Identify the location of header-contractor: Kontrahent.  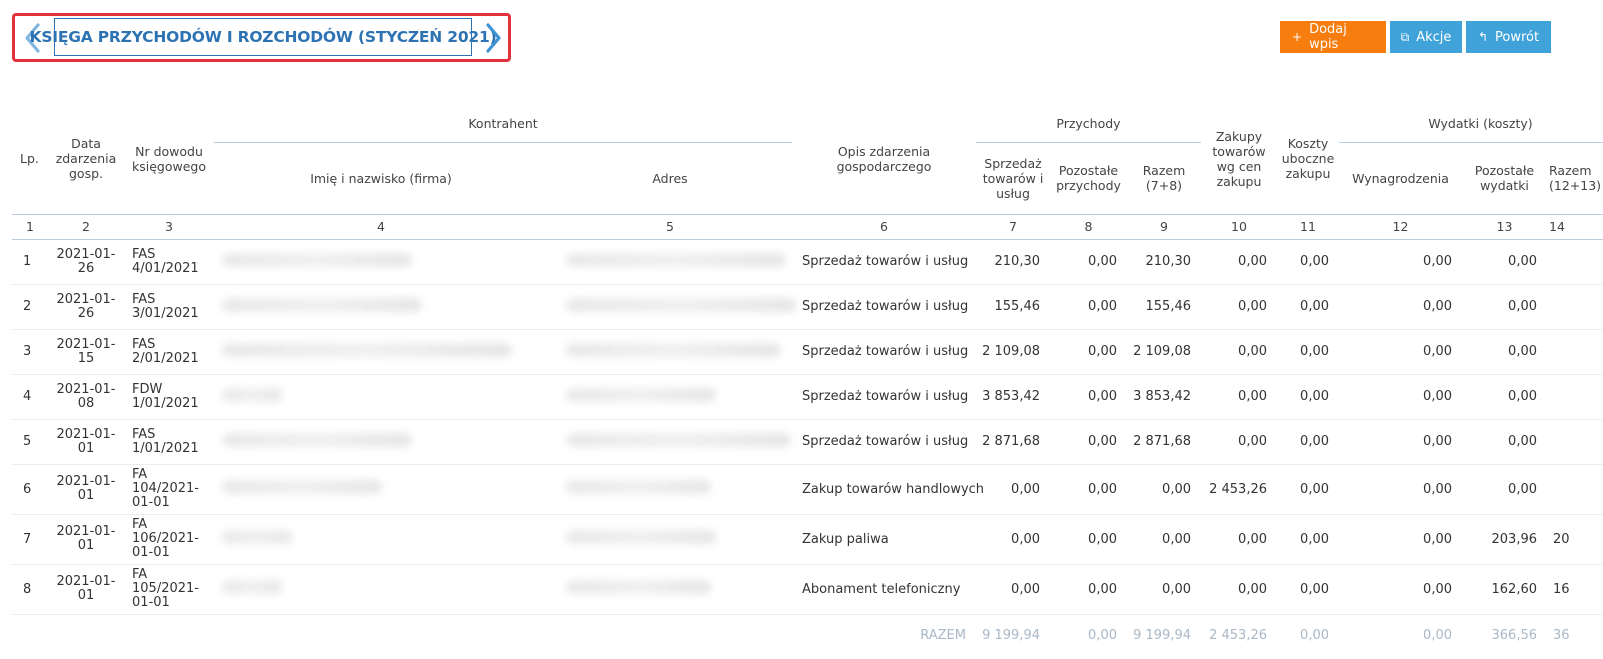
(503, 123).